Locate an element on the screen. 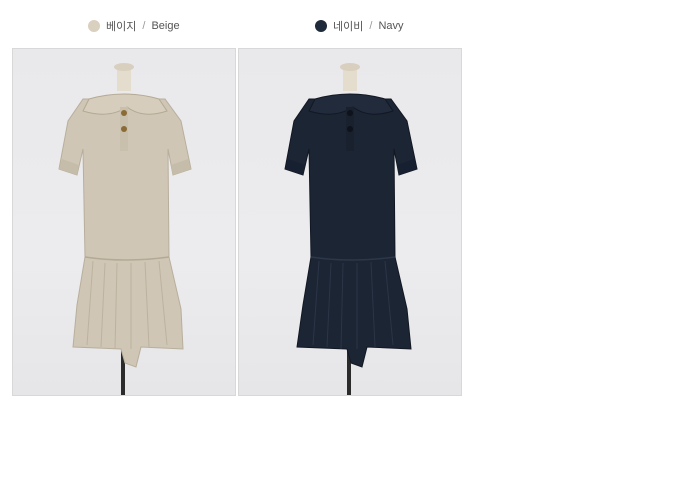 The width and height of the screenshot is (700, 483). beige-dress-illustration is located at coordinates (125, 229).